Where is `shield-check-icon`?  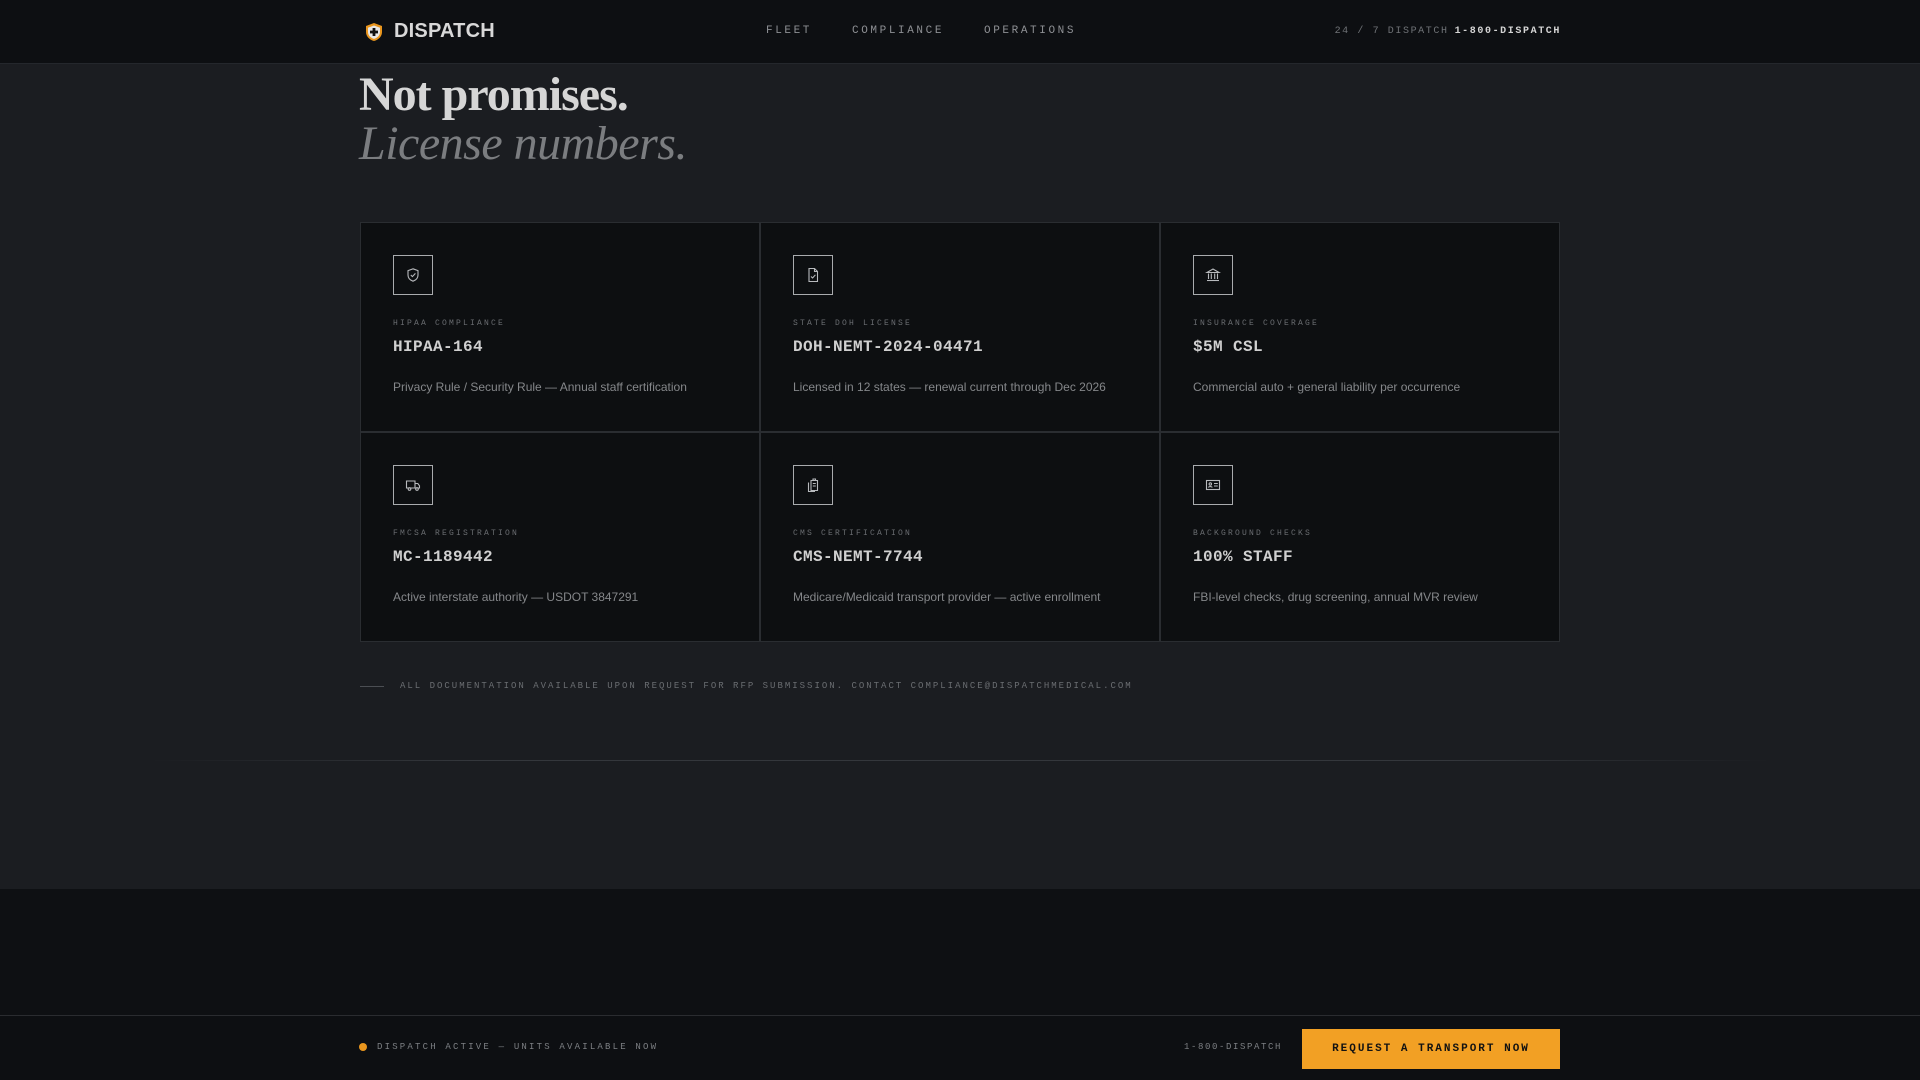 shield-check-icon is located at coordinates (413, 275).